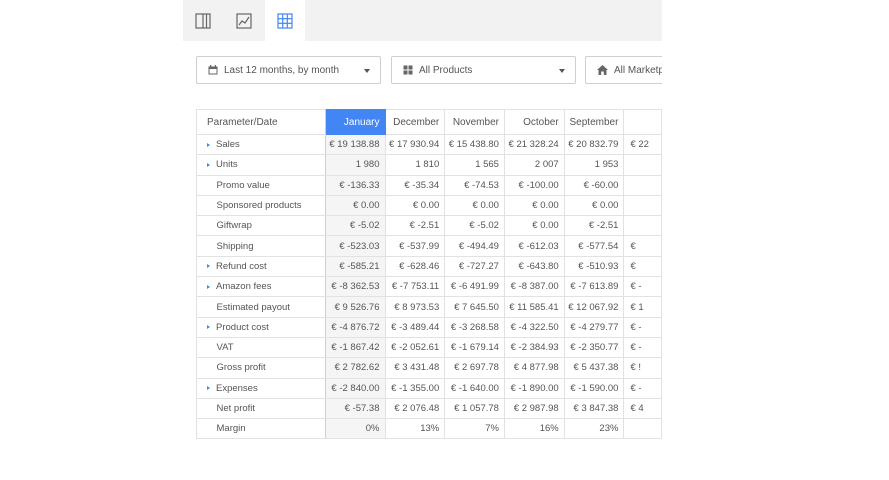  Describe the element at coordinates (261, 408) in the screenshot. I see `row-label-cell: Net profit` at that location.